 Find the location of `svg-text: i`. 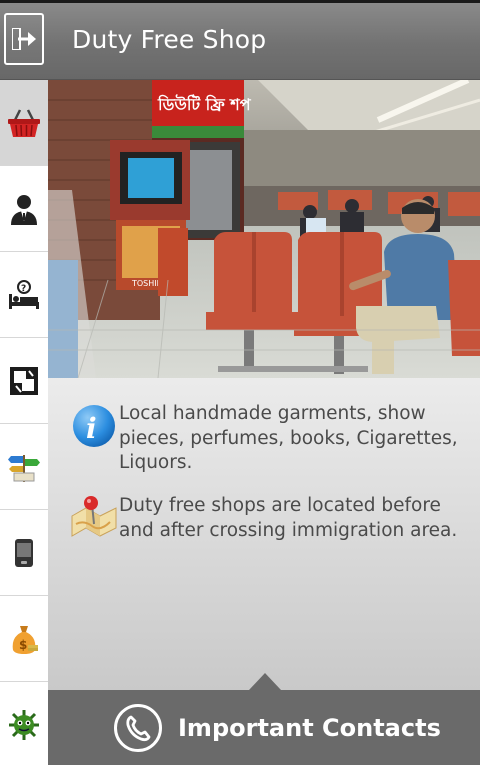

svg-text: i is located at coordinates (91, 428).